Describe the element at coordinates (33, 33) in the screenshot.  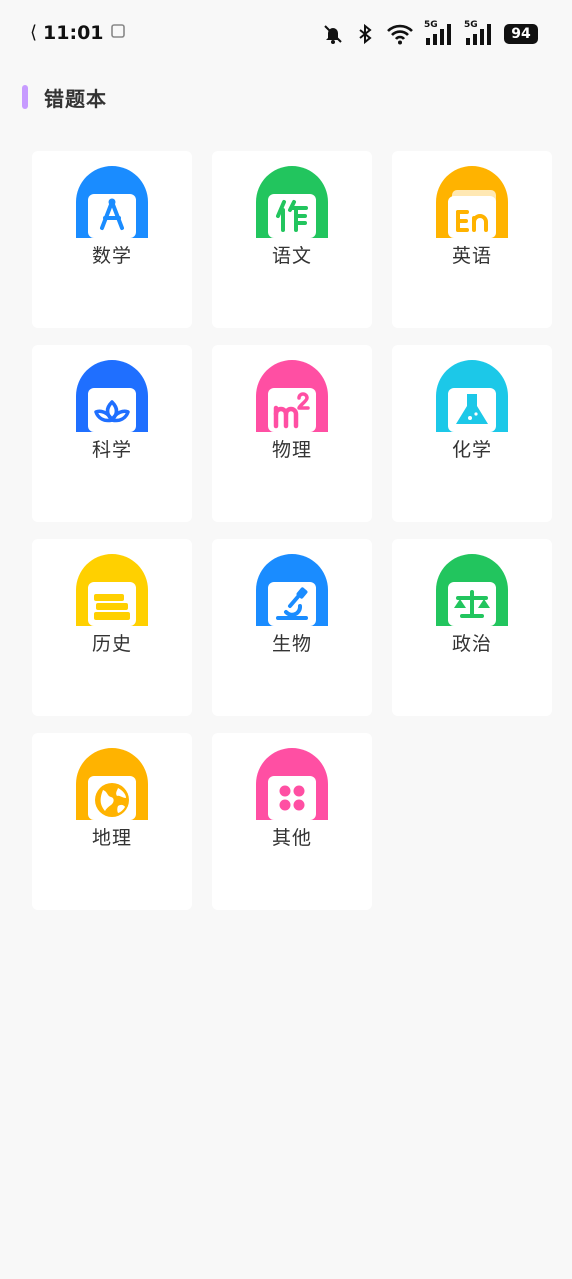
I see `back-arrow-icon: ⟨` at that location.